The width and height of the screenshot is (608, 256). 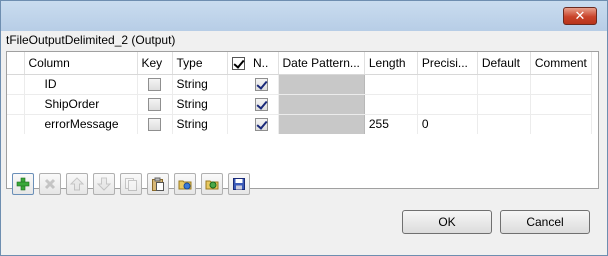 I want to click on export-icon, so click(x=212, y=185).